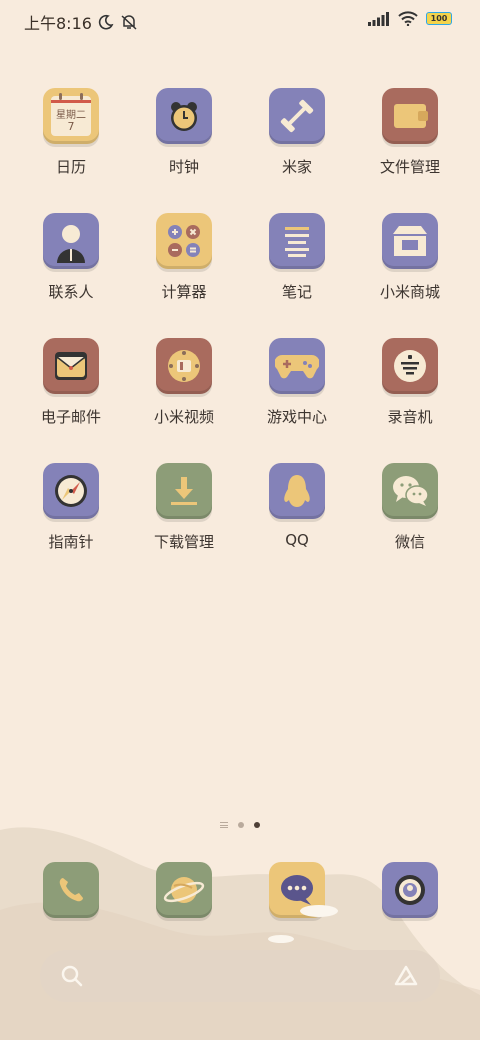 Image resolution: width=480 pixels, height=1040 pixels. I want to click on app-mi-video: 小米视频, so click(184, 382).